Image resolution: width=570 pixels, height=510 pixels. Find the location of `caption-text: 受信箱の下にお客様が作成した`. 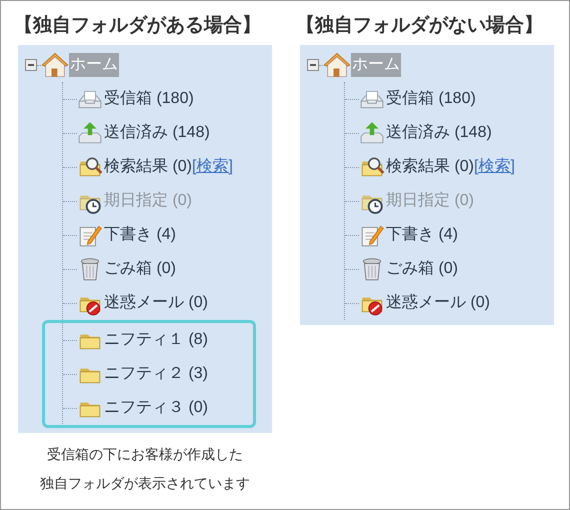

caption-text: 受信箱の下にお客様が作成した is located at coordinates (145, 454).